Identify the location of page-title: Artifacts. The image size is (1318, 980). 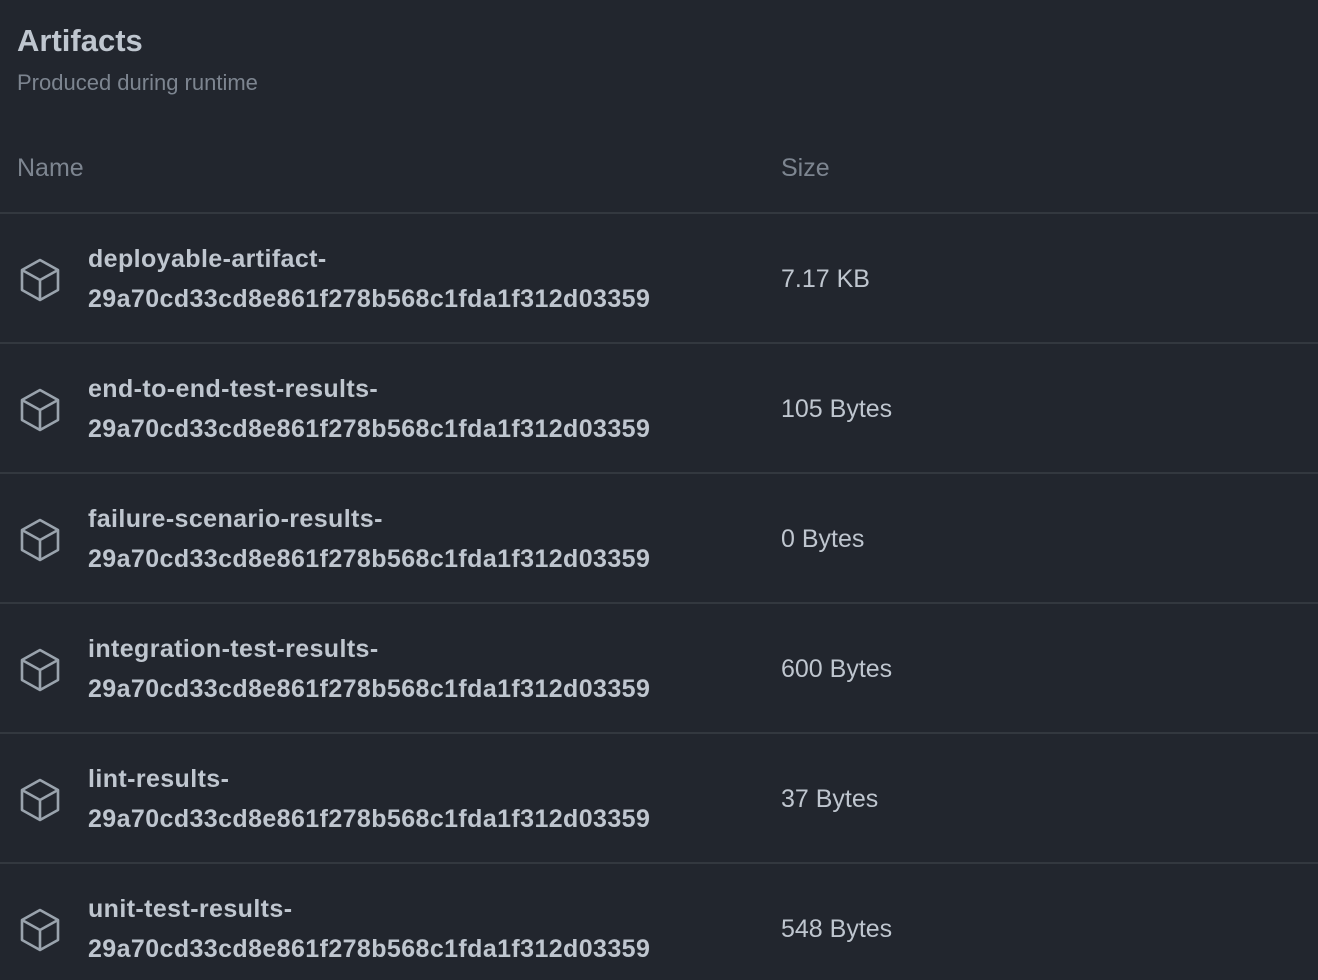
(80, 40).